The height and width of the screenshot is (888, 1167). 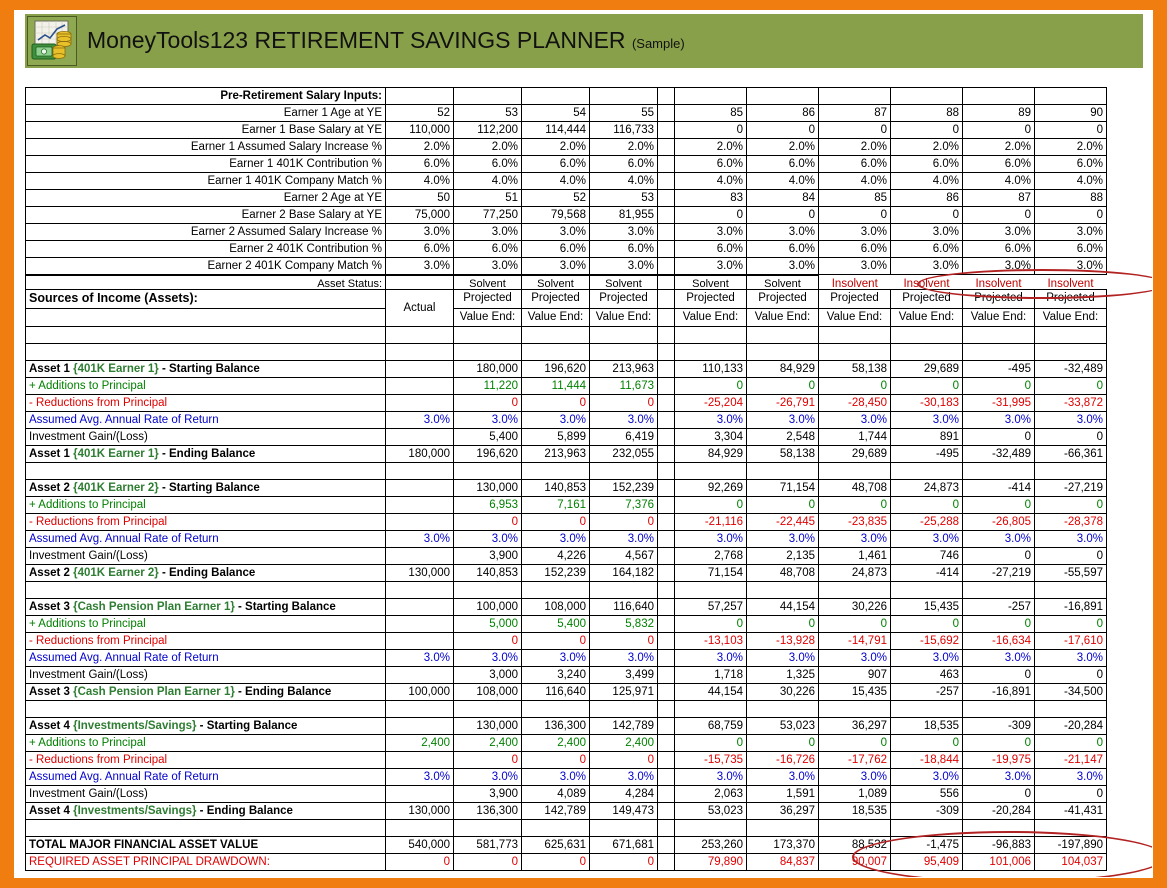 What do you see at coordinates (623, 266) in the screenshot?
I see `inputs-cell-left-9-3: 3.0%` at bounding box center [623, 266].